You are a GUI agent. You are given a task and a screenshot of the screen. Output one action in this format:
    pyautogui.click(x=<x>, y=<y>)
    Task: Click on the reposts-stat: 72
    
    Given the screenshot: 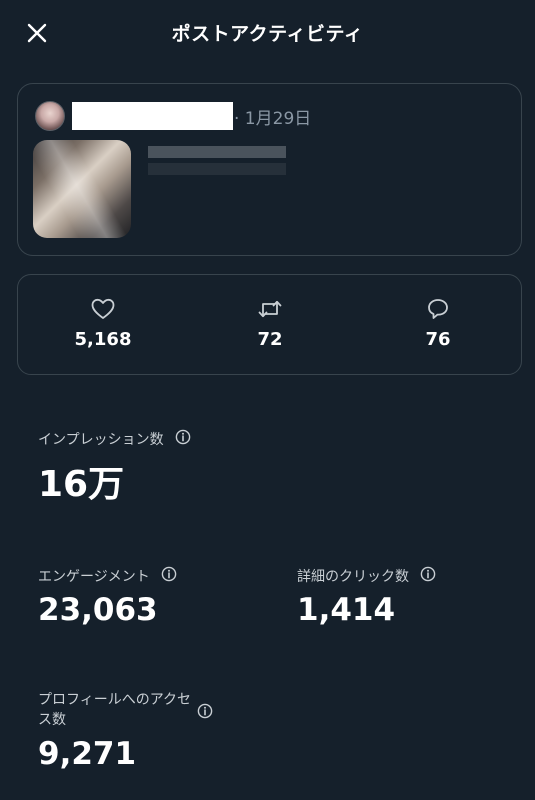 What is the action you would take?
    pyautogui.click(x=270, y=323)
    